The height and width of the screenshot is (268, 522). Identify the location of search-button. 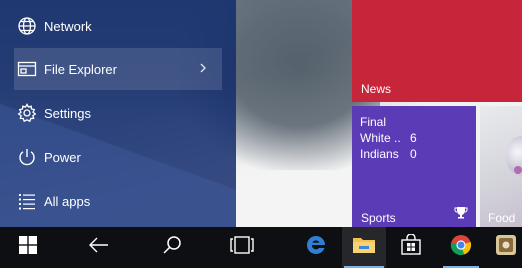
(172, 247).